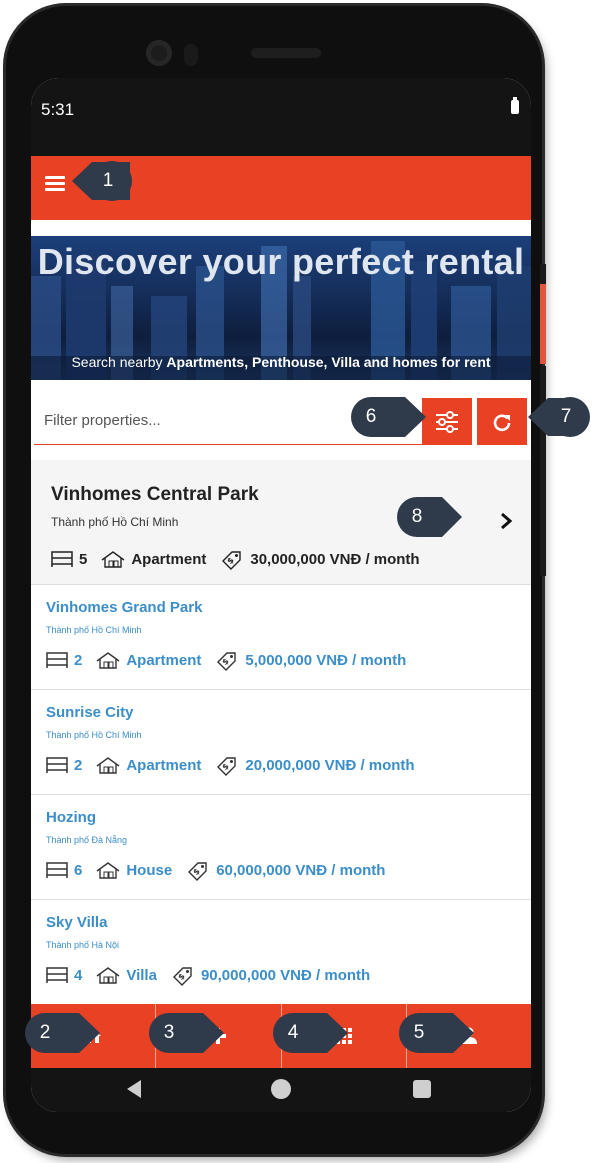  What do you see at coordinates (58, 109) in the screenshot?
I see `status-time: 5:31` at bounding box center [58, 109].